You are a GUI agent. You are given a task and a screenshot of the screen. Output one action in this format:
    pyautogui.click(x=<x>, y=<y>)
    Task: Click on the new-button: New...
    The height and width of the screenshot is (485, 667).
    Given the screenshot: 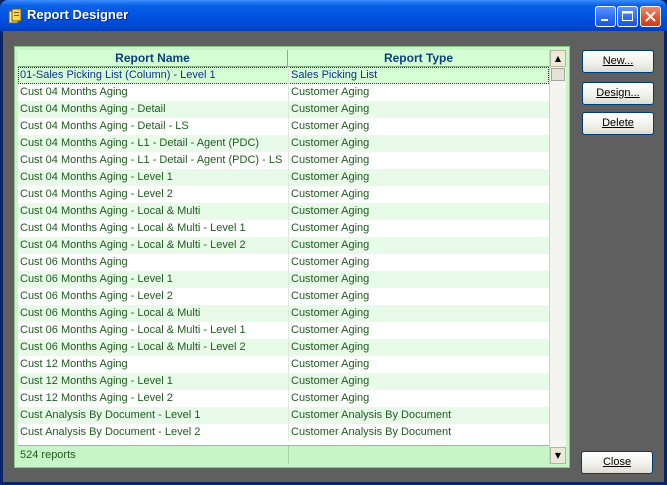 What is the action you would take?
    pyautogui.click(x=618, y=61)
    